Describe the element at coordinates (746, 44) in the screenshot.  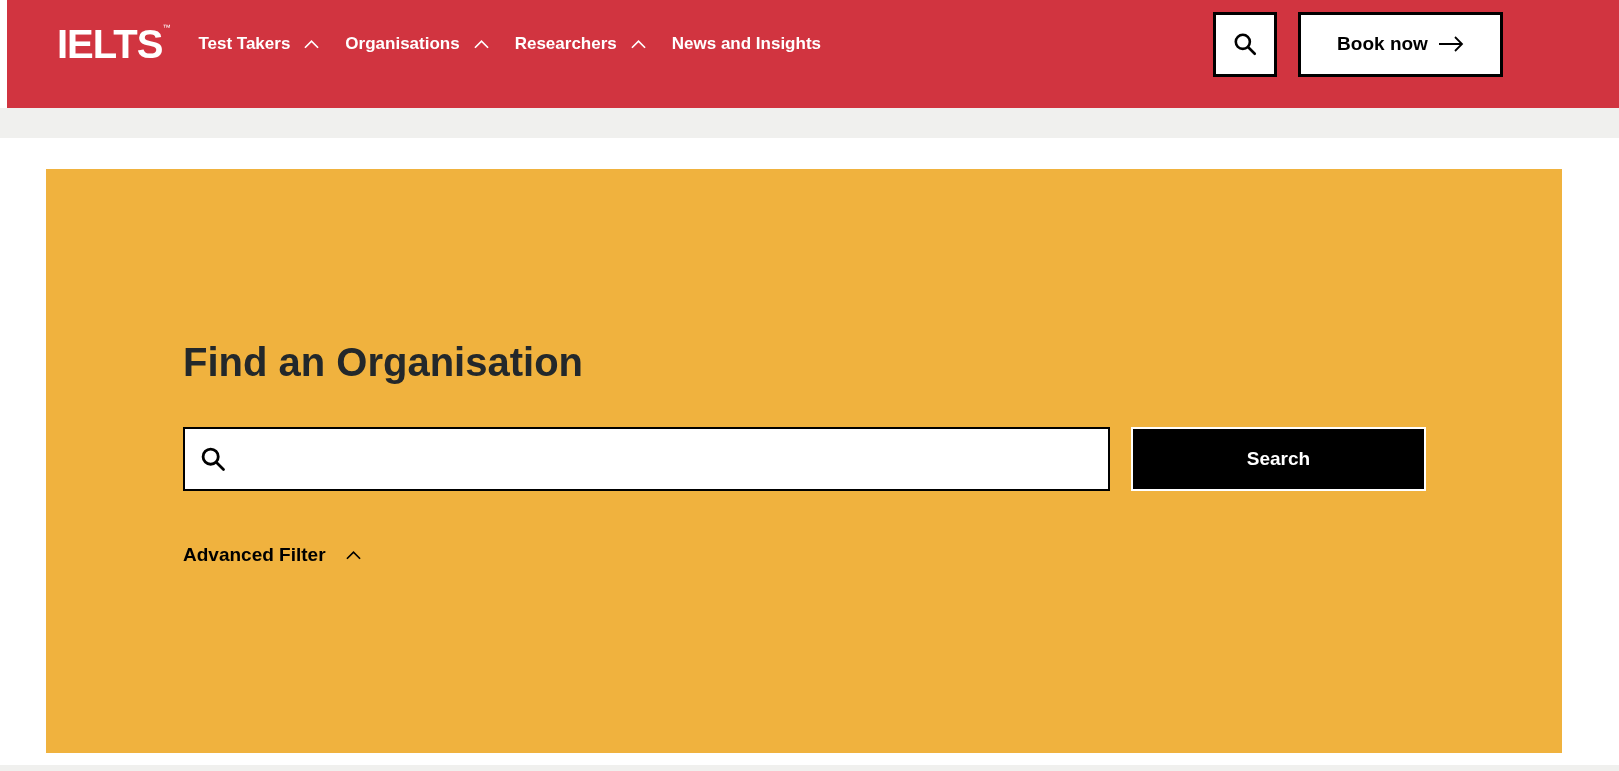
I see `nav-link: News and Insights` at that location.